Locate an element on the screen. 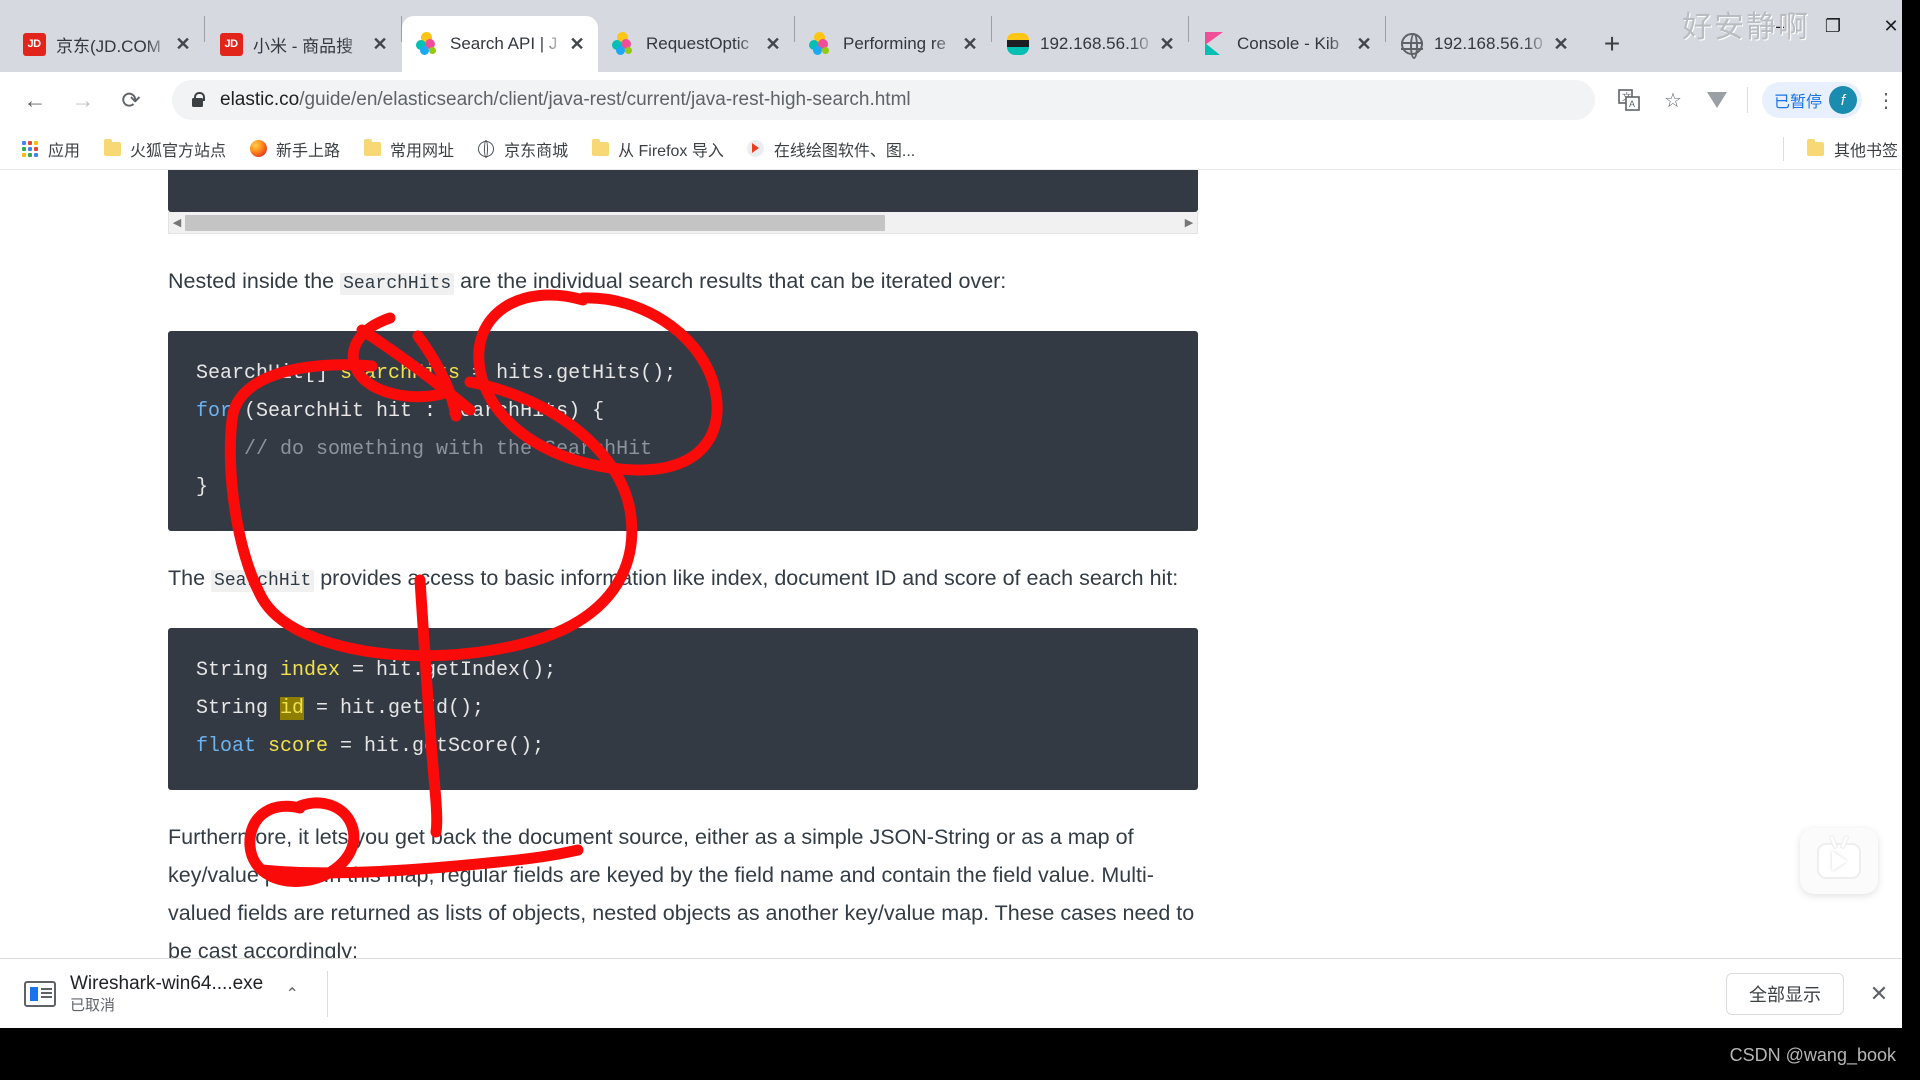  tab-title: 小米 - 商品搜 is located at coordinates (303, 46).